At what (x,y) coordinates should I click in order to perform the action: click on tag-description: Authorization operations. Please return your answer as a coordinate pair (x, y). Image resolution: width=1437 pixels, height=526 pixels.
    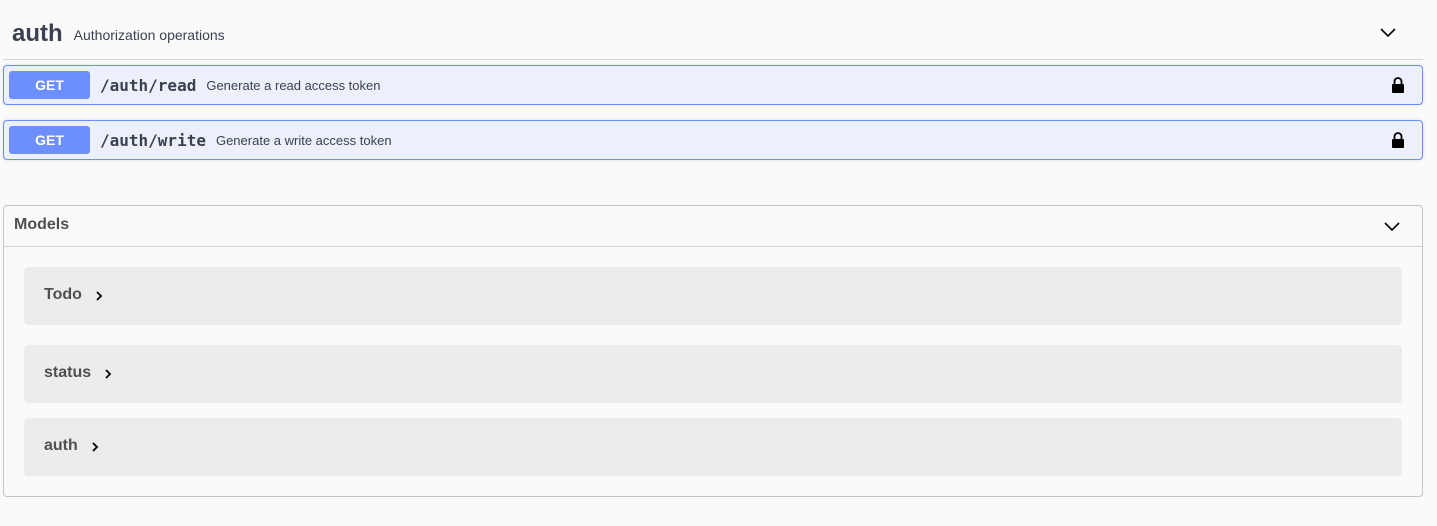
    Looking at the image, I should click on (149, 35).